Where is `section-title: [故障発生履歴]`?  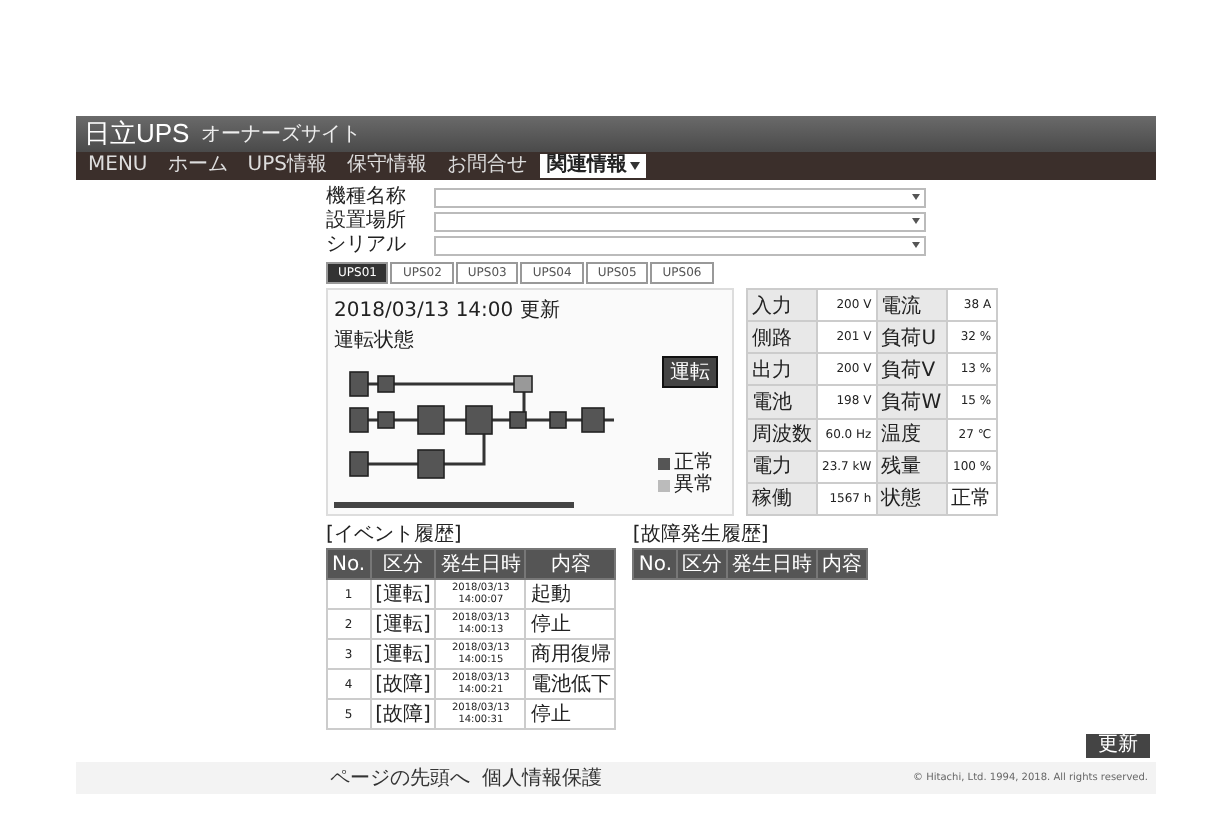
section-title: [故障発生履歴] is located at coordinates (701, 536).